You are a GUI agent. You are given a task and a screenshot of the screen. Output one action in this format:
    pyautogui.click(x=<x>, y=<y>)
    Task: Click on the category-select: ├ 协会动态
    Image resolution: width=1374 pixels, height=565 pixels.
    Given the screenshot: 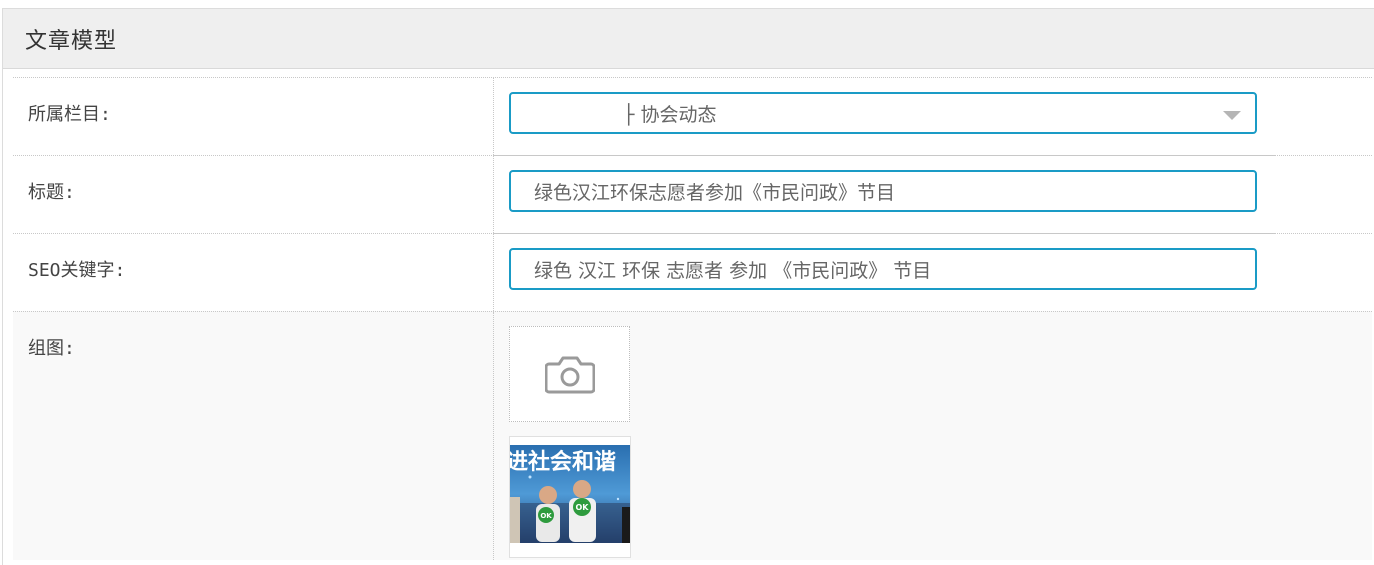 What is the action you would take?
    pyautogui.click(x=883, y=113)
    